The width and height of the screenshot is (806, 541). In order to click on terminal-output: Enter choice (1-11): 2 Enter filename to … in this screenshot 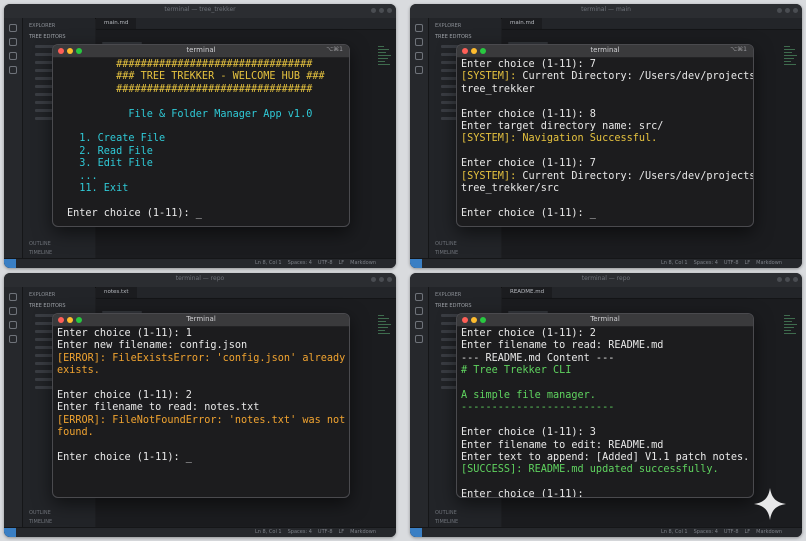, I will do `click(605, 412)`.